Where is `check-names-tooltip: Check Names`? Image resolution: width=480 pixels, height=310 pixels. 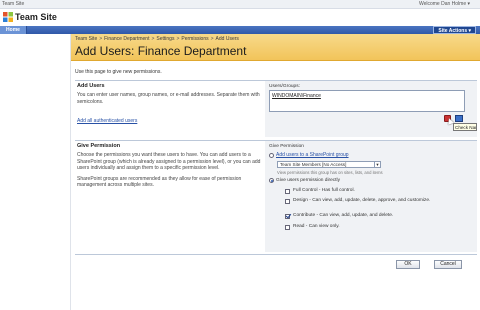 check-names-tooltip: Check Names is located at coordinates (465, 127).